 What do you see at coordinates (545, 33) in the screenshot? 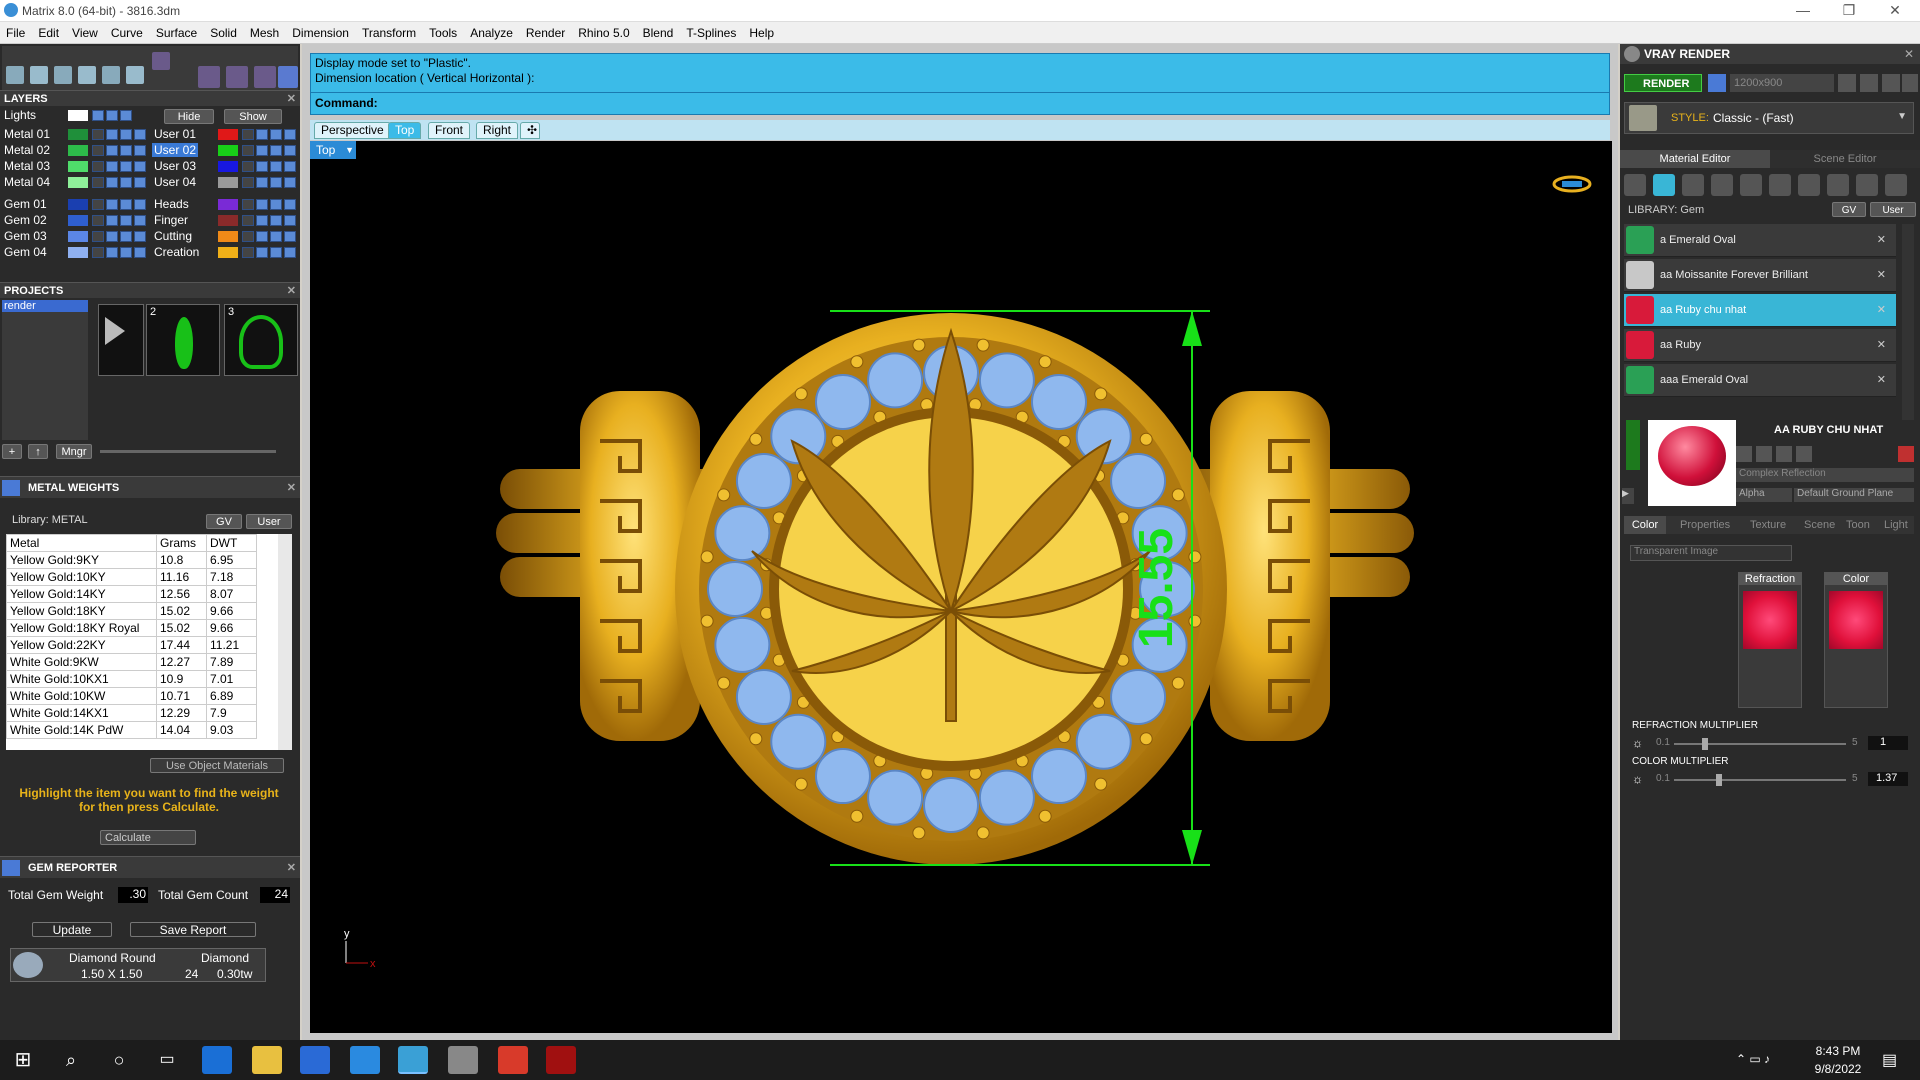
I see `menu-render: Render` at bounding box center [545, 33].